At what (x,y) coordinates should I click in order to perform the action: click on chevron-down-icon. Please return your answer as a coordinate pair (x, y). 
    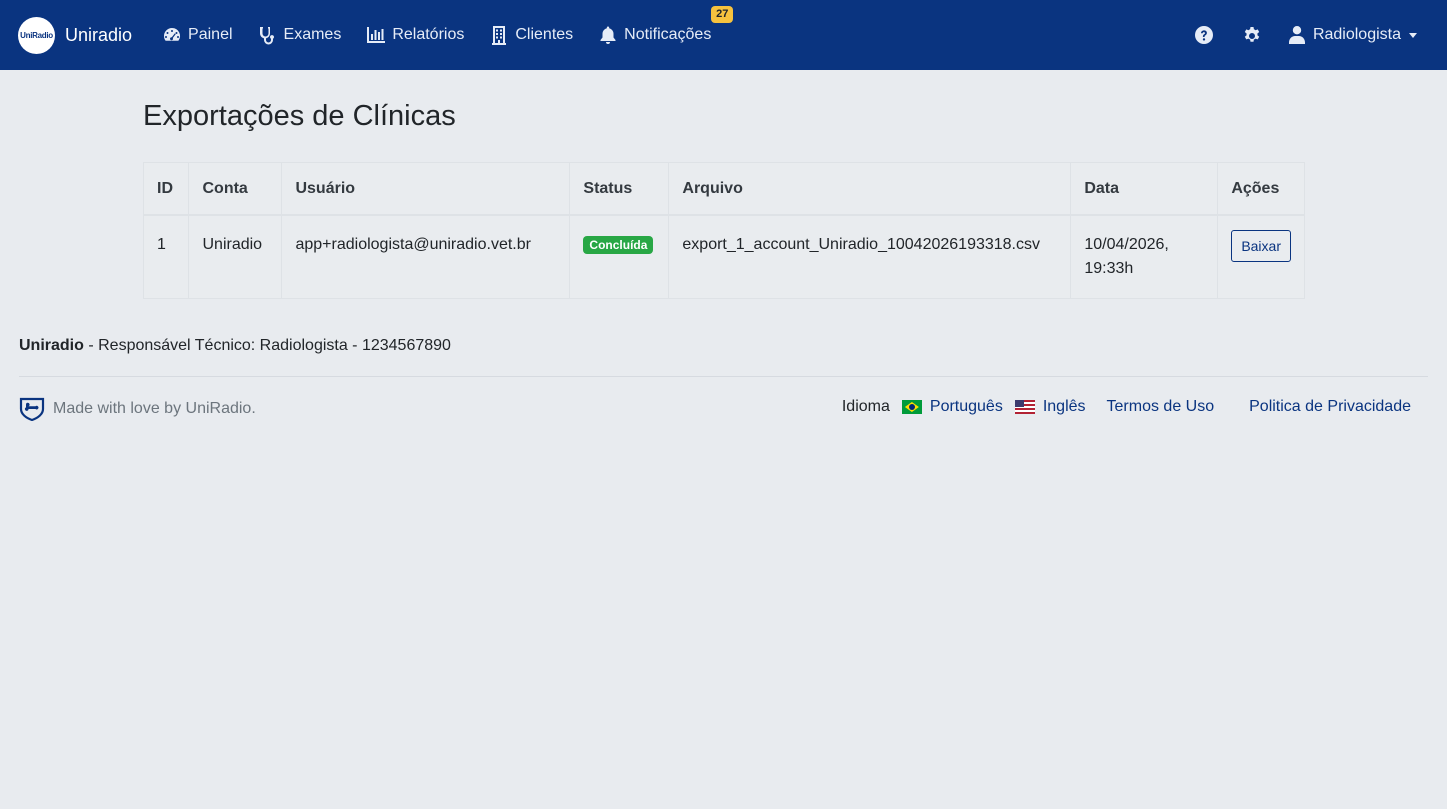
    Looking at the image, I should click on (1413, 35).